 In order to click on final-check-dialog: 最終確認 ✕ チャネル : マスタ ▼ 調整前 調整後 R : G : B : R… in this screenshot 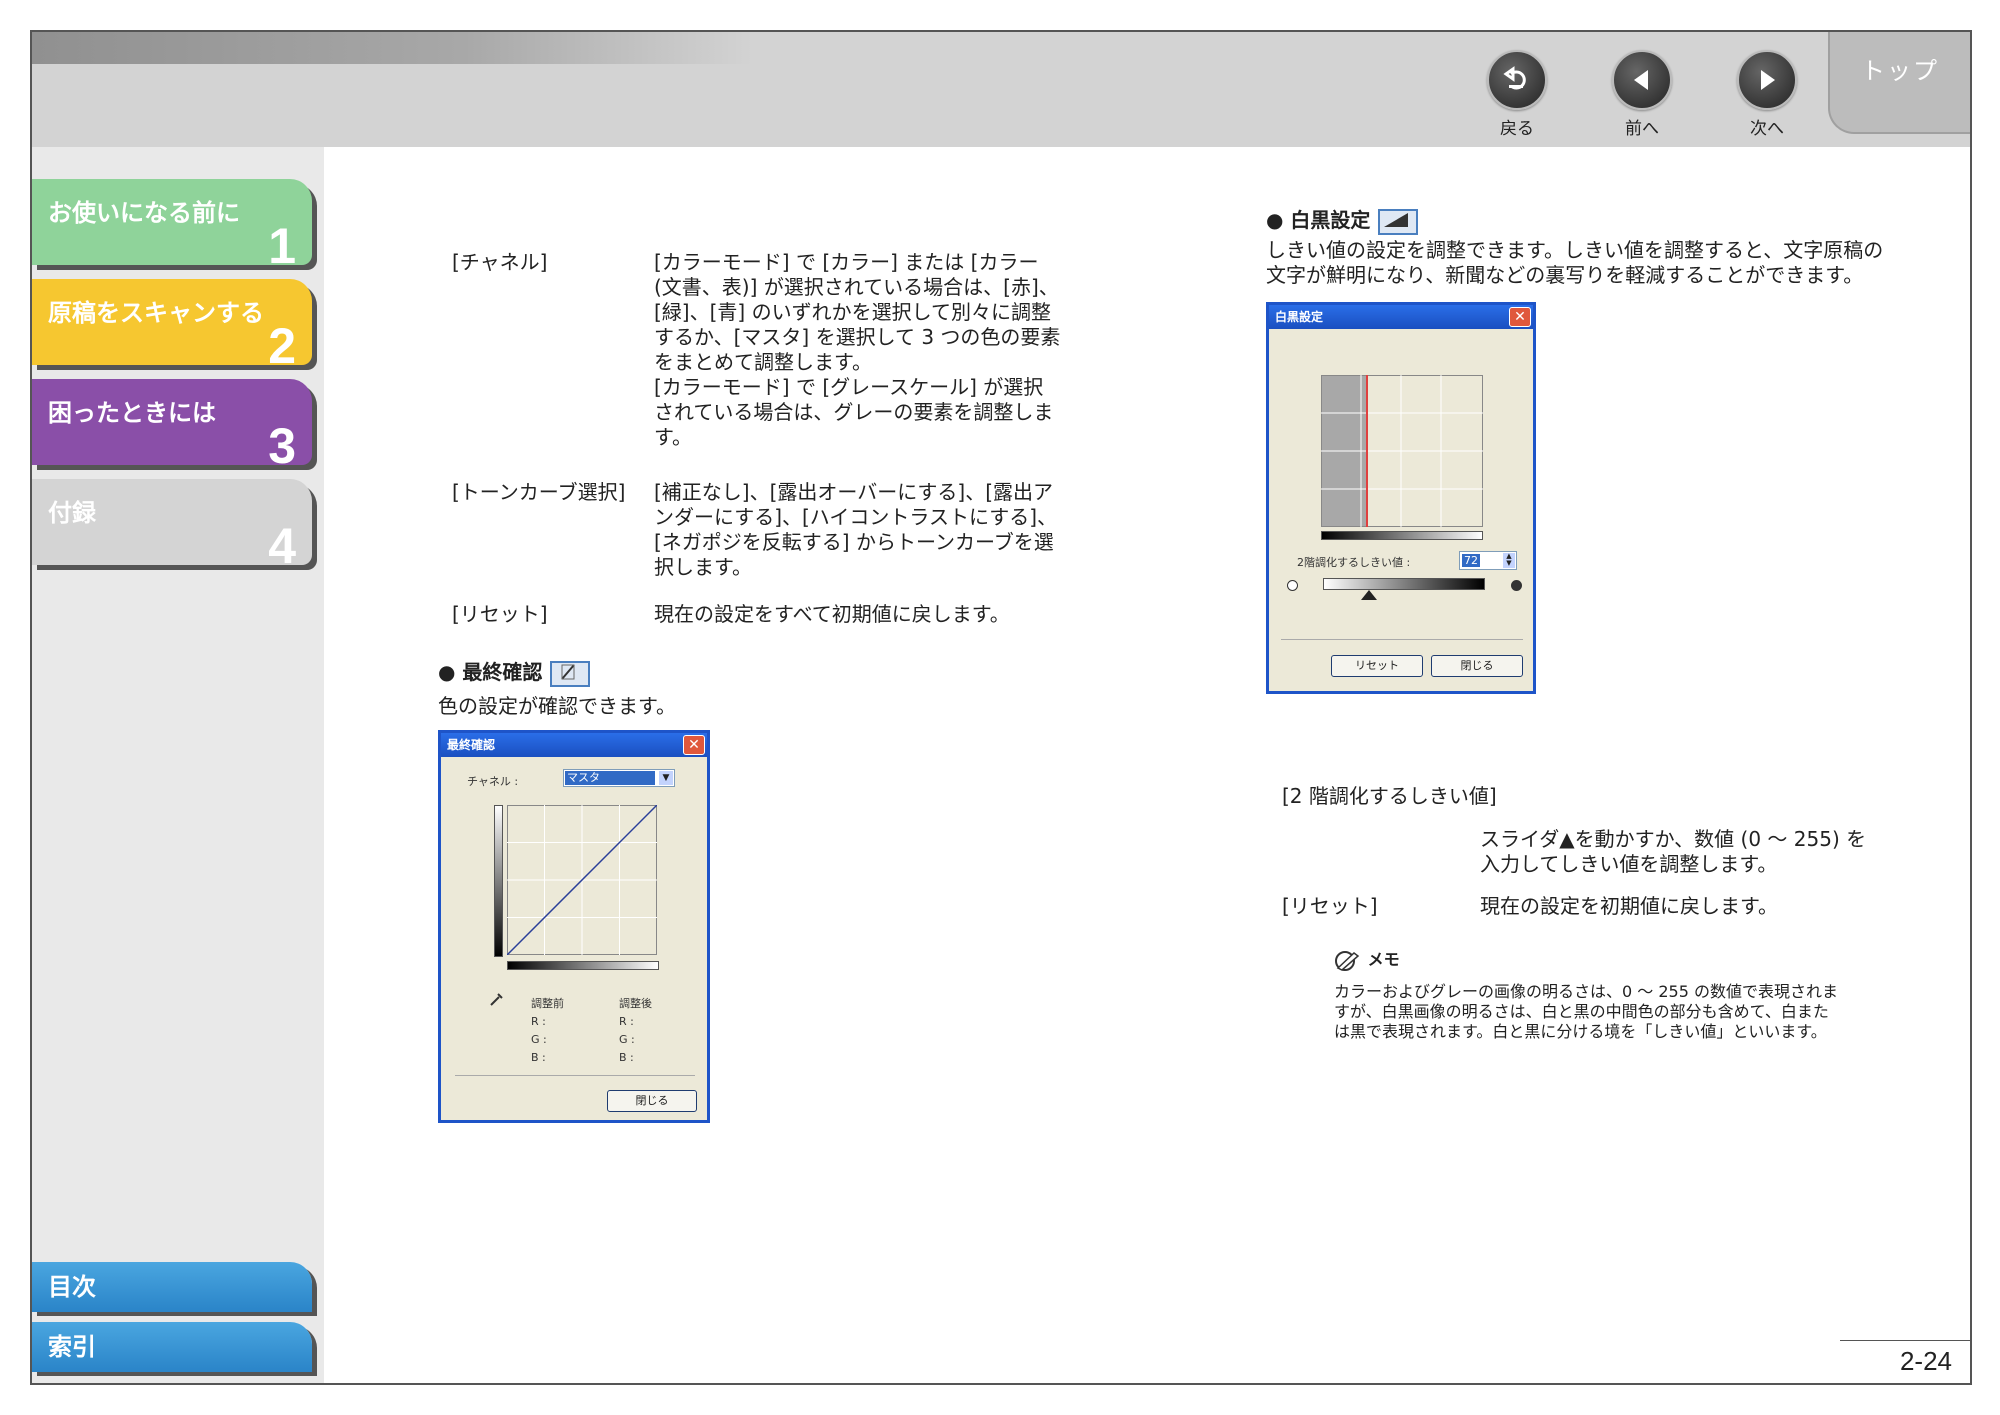, I will do `click(574, 926)`.